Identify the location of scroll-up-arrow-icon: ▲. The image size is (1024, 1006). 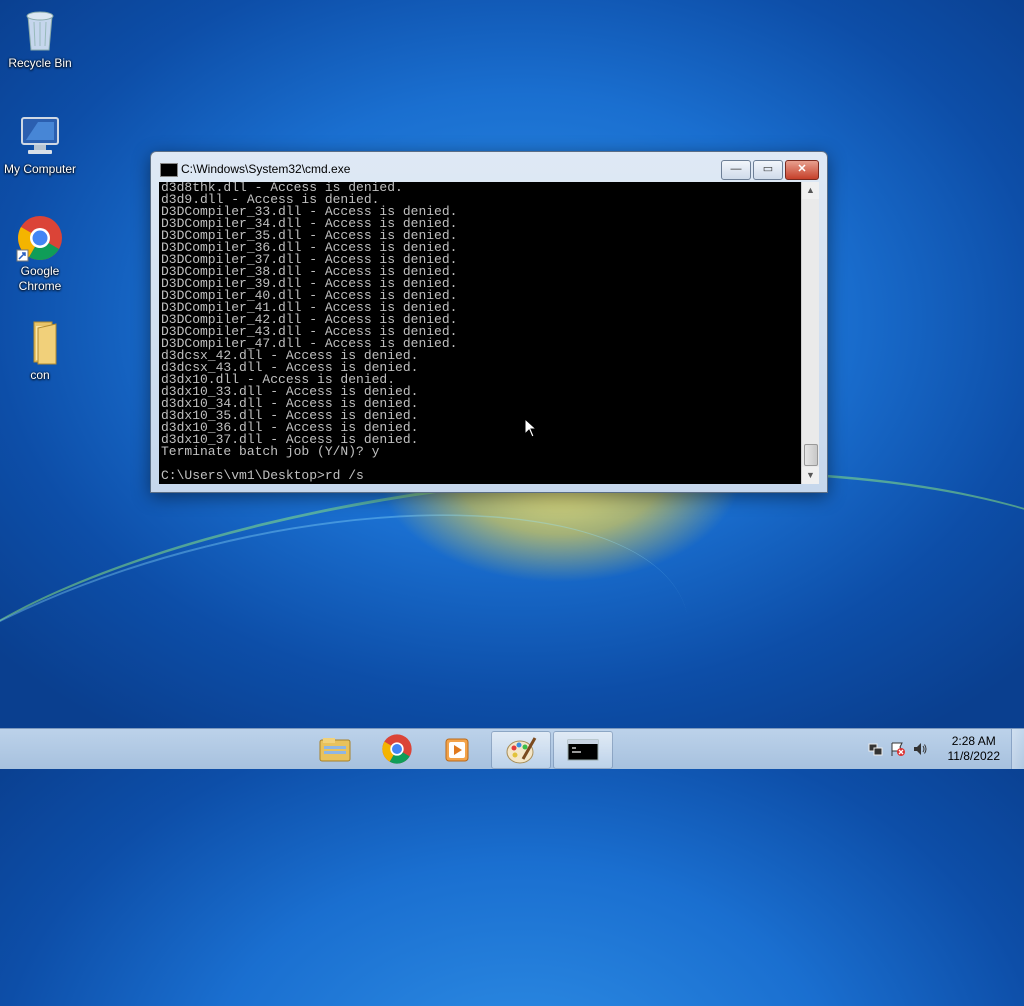
(810, 190).